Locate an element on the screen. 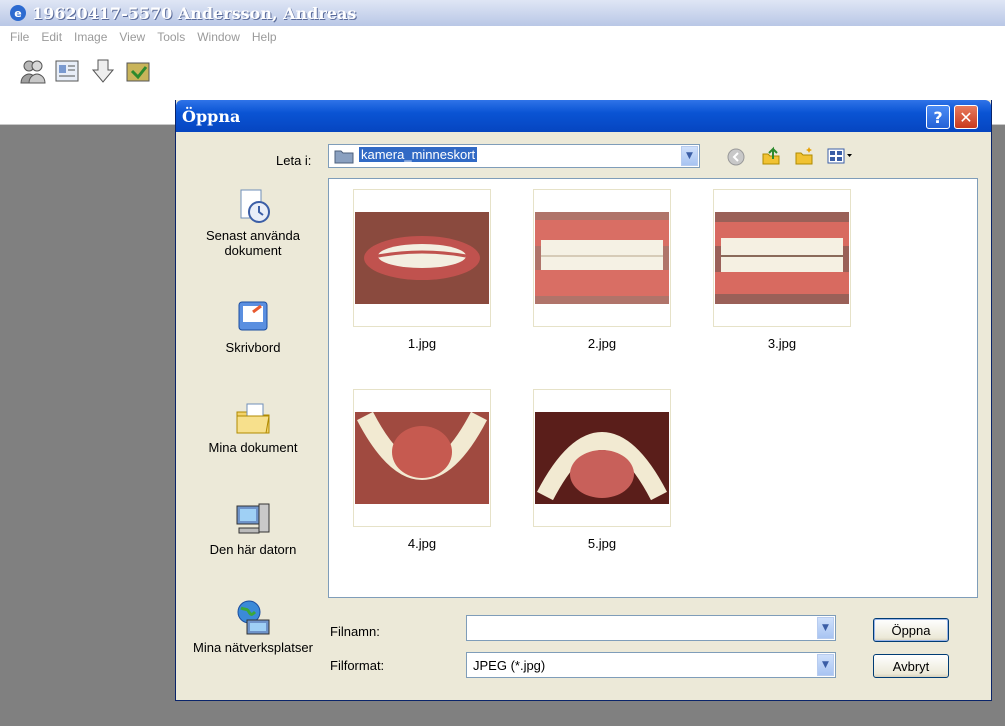 The image size is (1005, 726). file-name: 1.jpg is located at coordinates (422, 343).